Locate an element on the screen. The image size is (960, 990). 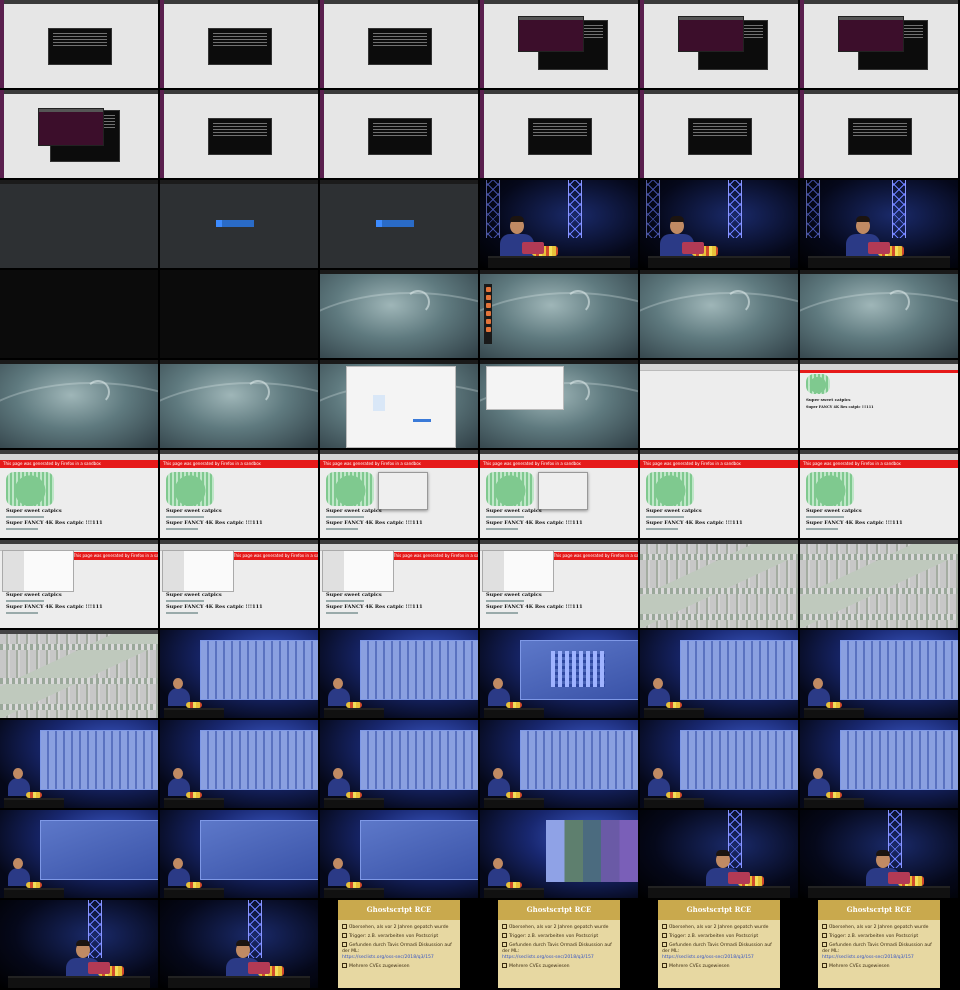
file-manager-sidebar is located at coordinates (493, 571).